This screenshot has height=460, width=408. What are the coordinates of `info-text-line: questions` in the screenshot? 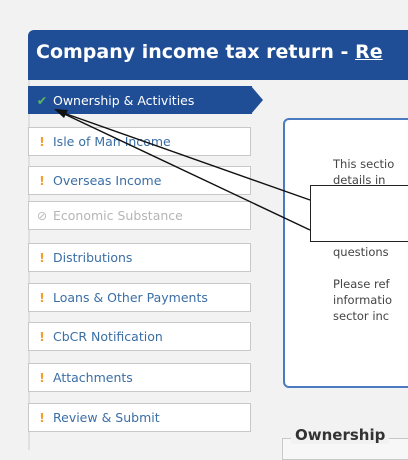 It's located at (361, 252).